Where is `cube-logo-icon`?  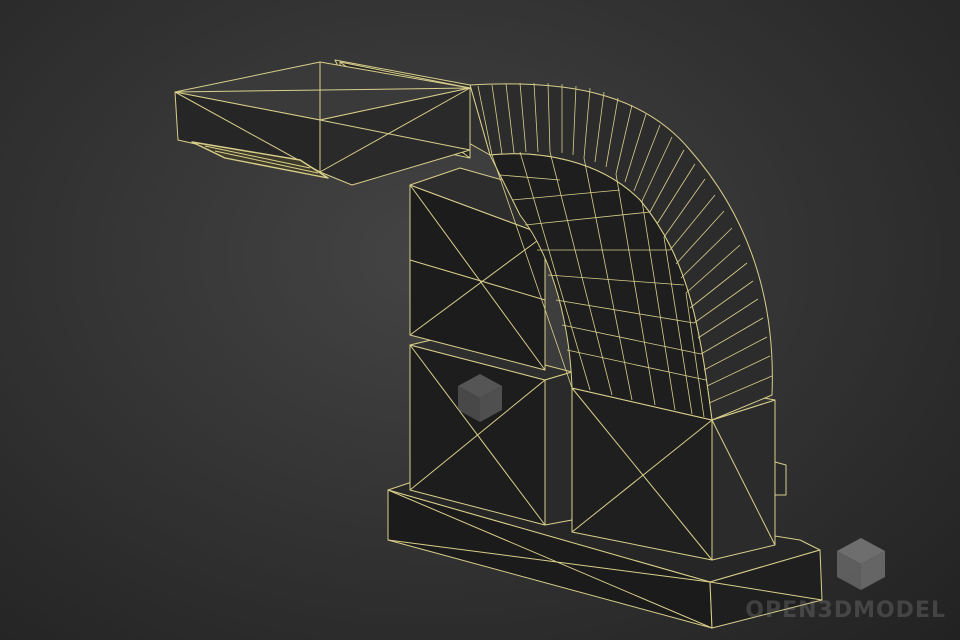
cube-logo-icon is located at coordinates (861, 564).